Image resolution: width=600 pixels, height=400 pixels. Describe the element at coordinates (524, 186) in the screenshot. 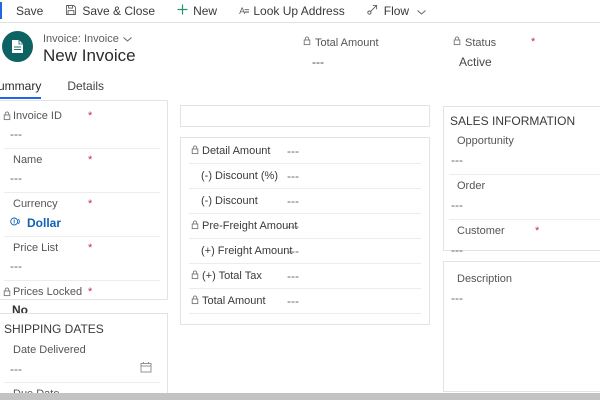

I see `order-label-row: Order` at that location.